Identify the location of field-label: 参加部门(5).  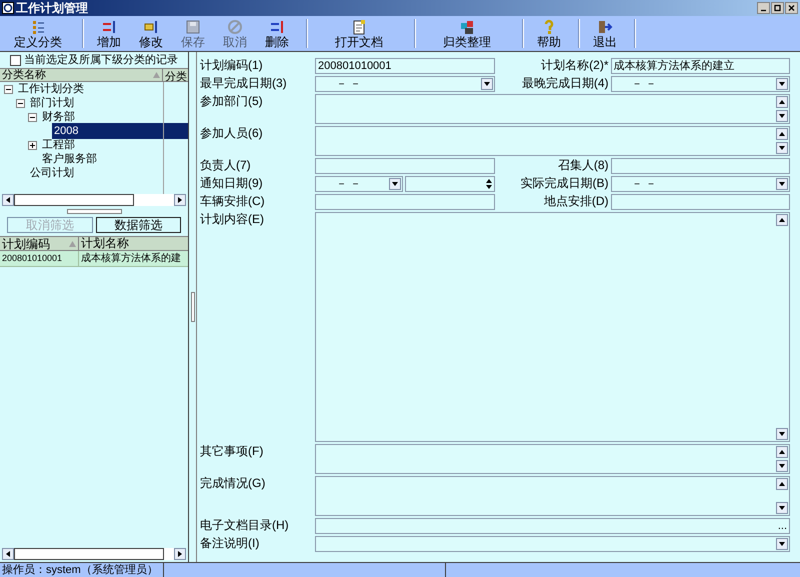
(232, 101).